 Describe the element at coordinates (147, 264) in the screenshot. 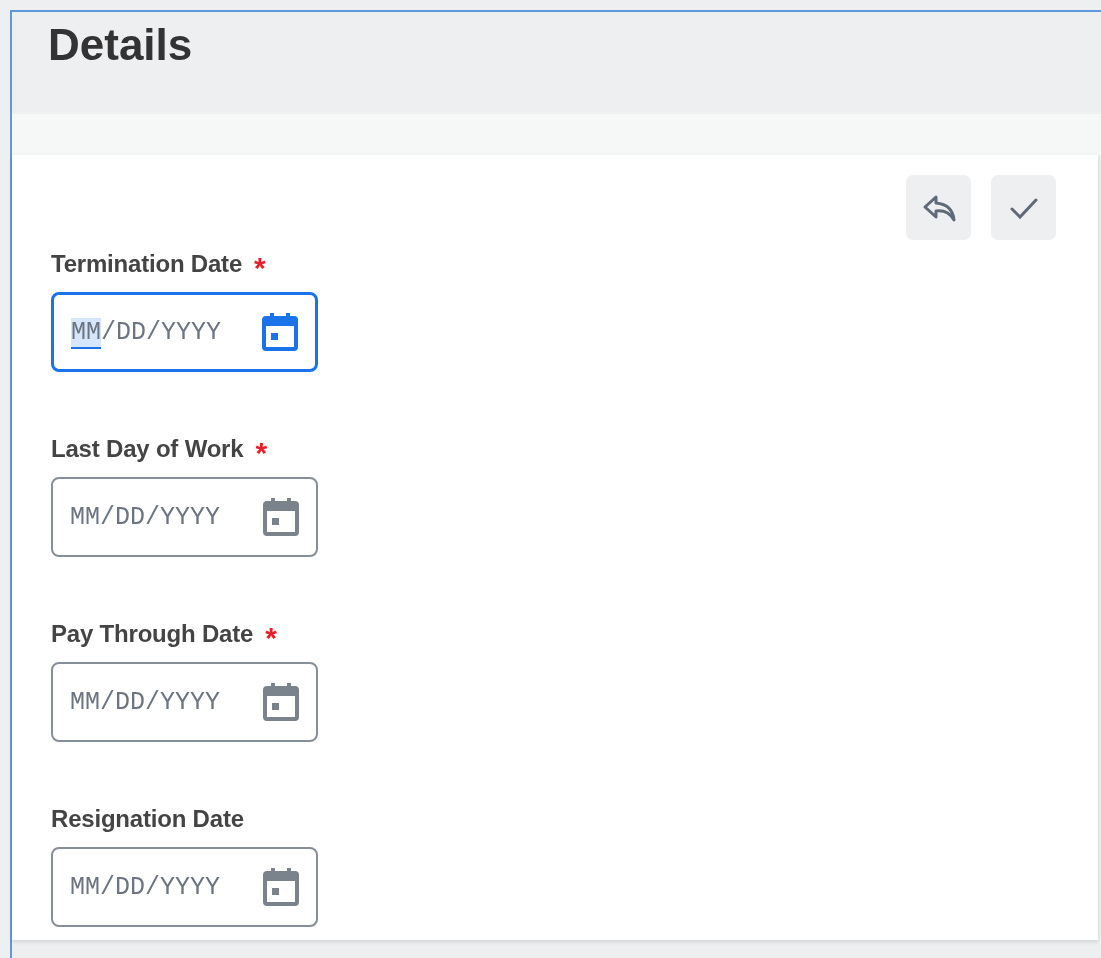

I see `field-label: Termination Date` at that location.